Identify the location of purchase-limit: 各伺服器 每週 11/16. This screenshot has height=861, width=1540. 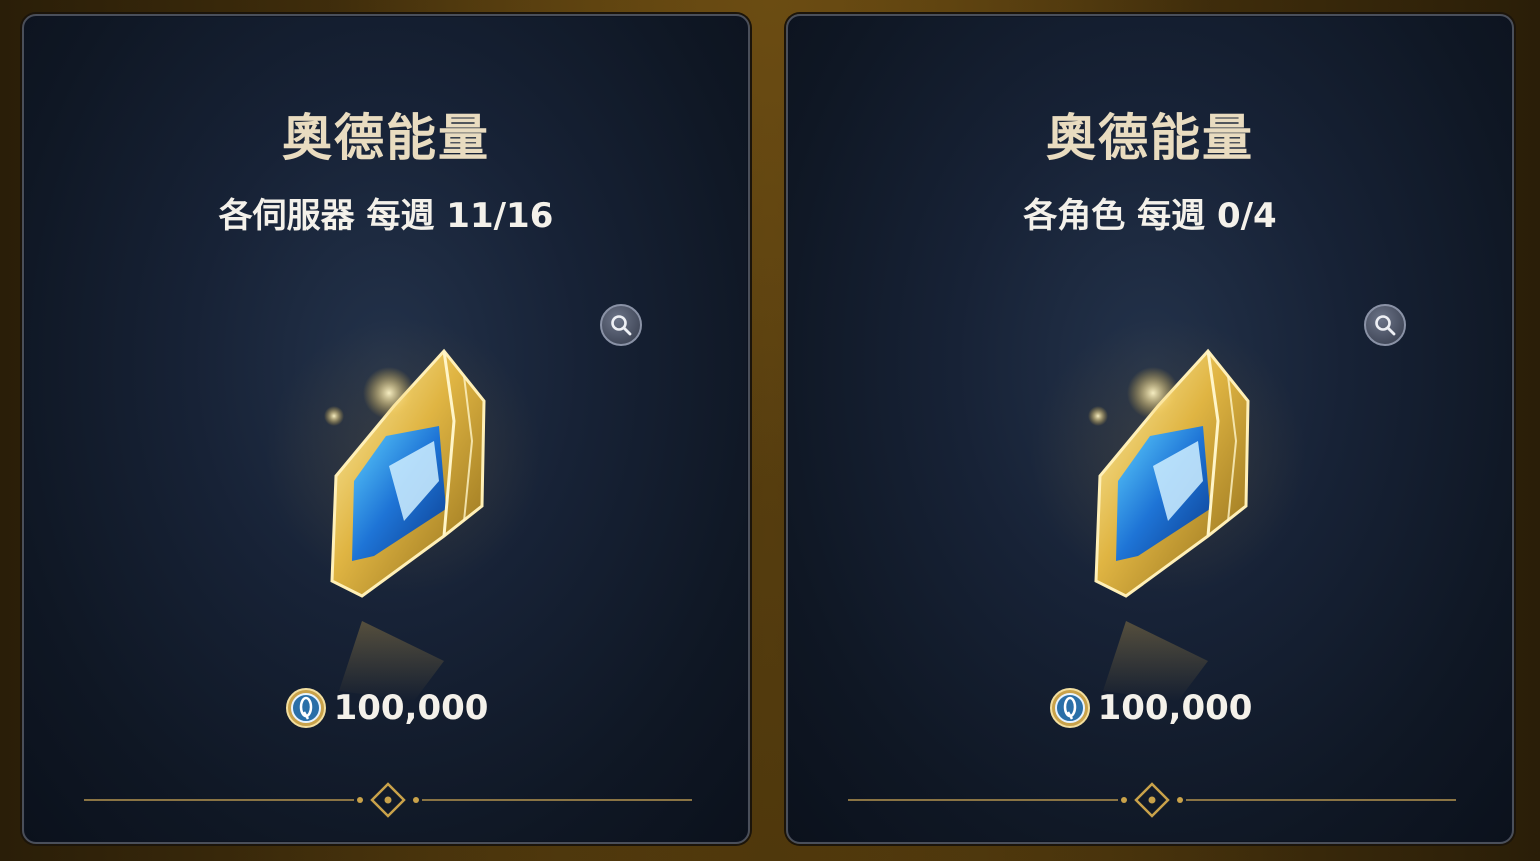
(386, 216).